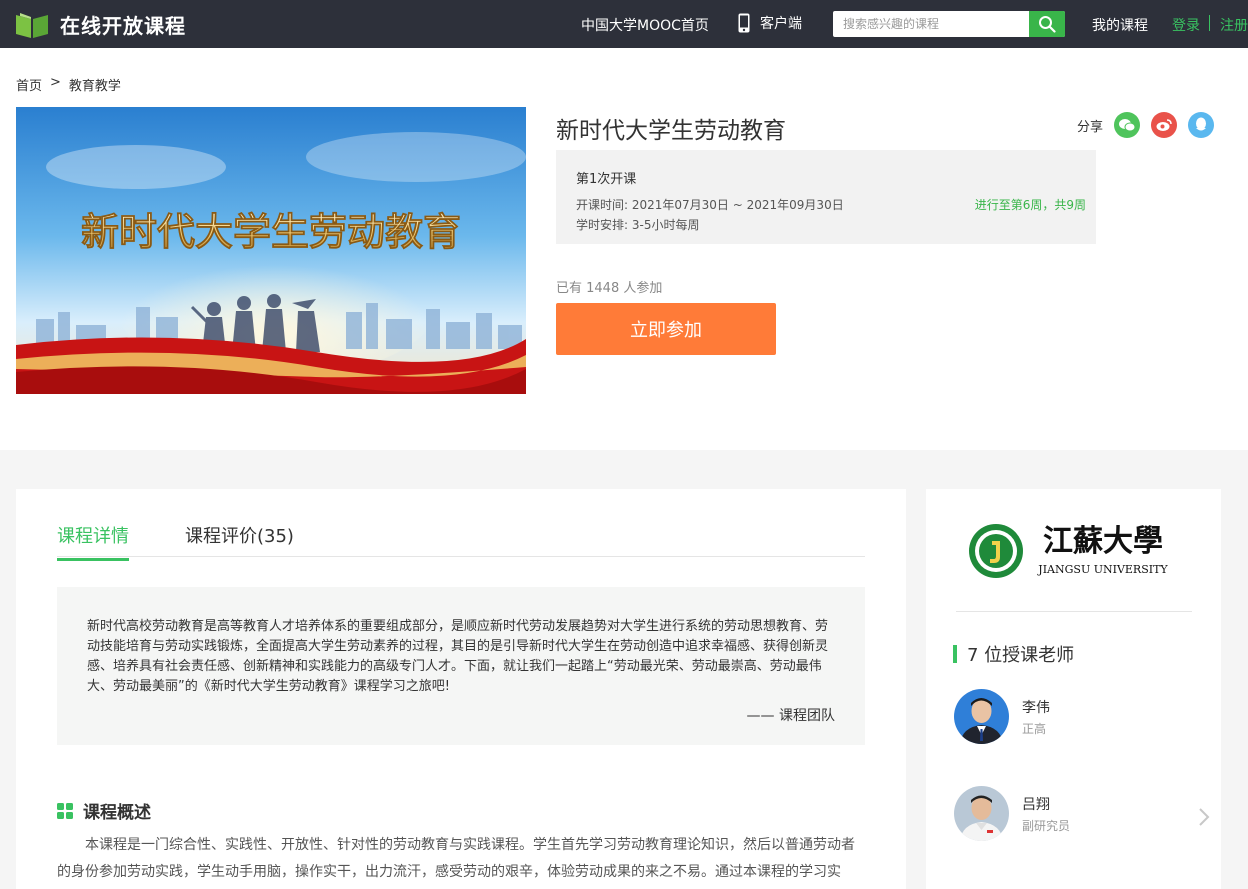 This screenshot has width=1248, height=889. I want to click on teacher-card: 吕翔 副研究员, so click(1012, 813).